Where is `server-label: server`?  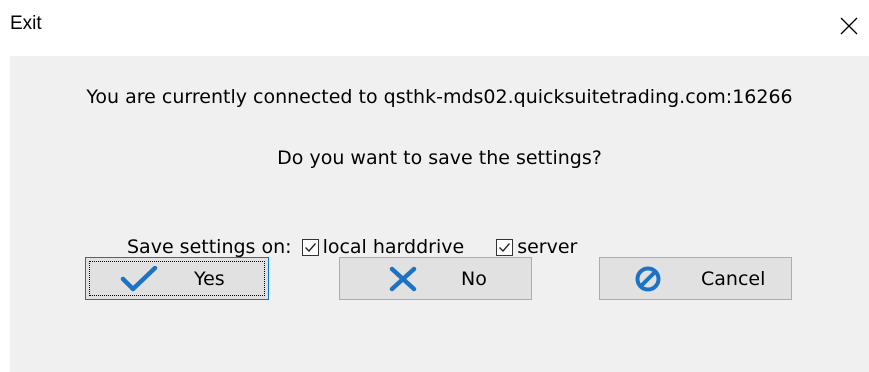
server-label: server is located at coordinates (547, 247).